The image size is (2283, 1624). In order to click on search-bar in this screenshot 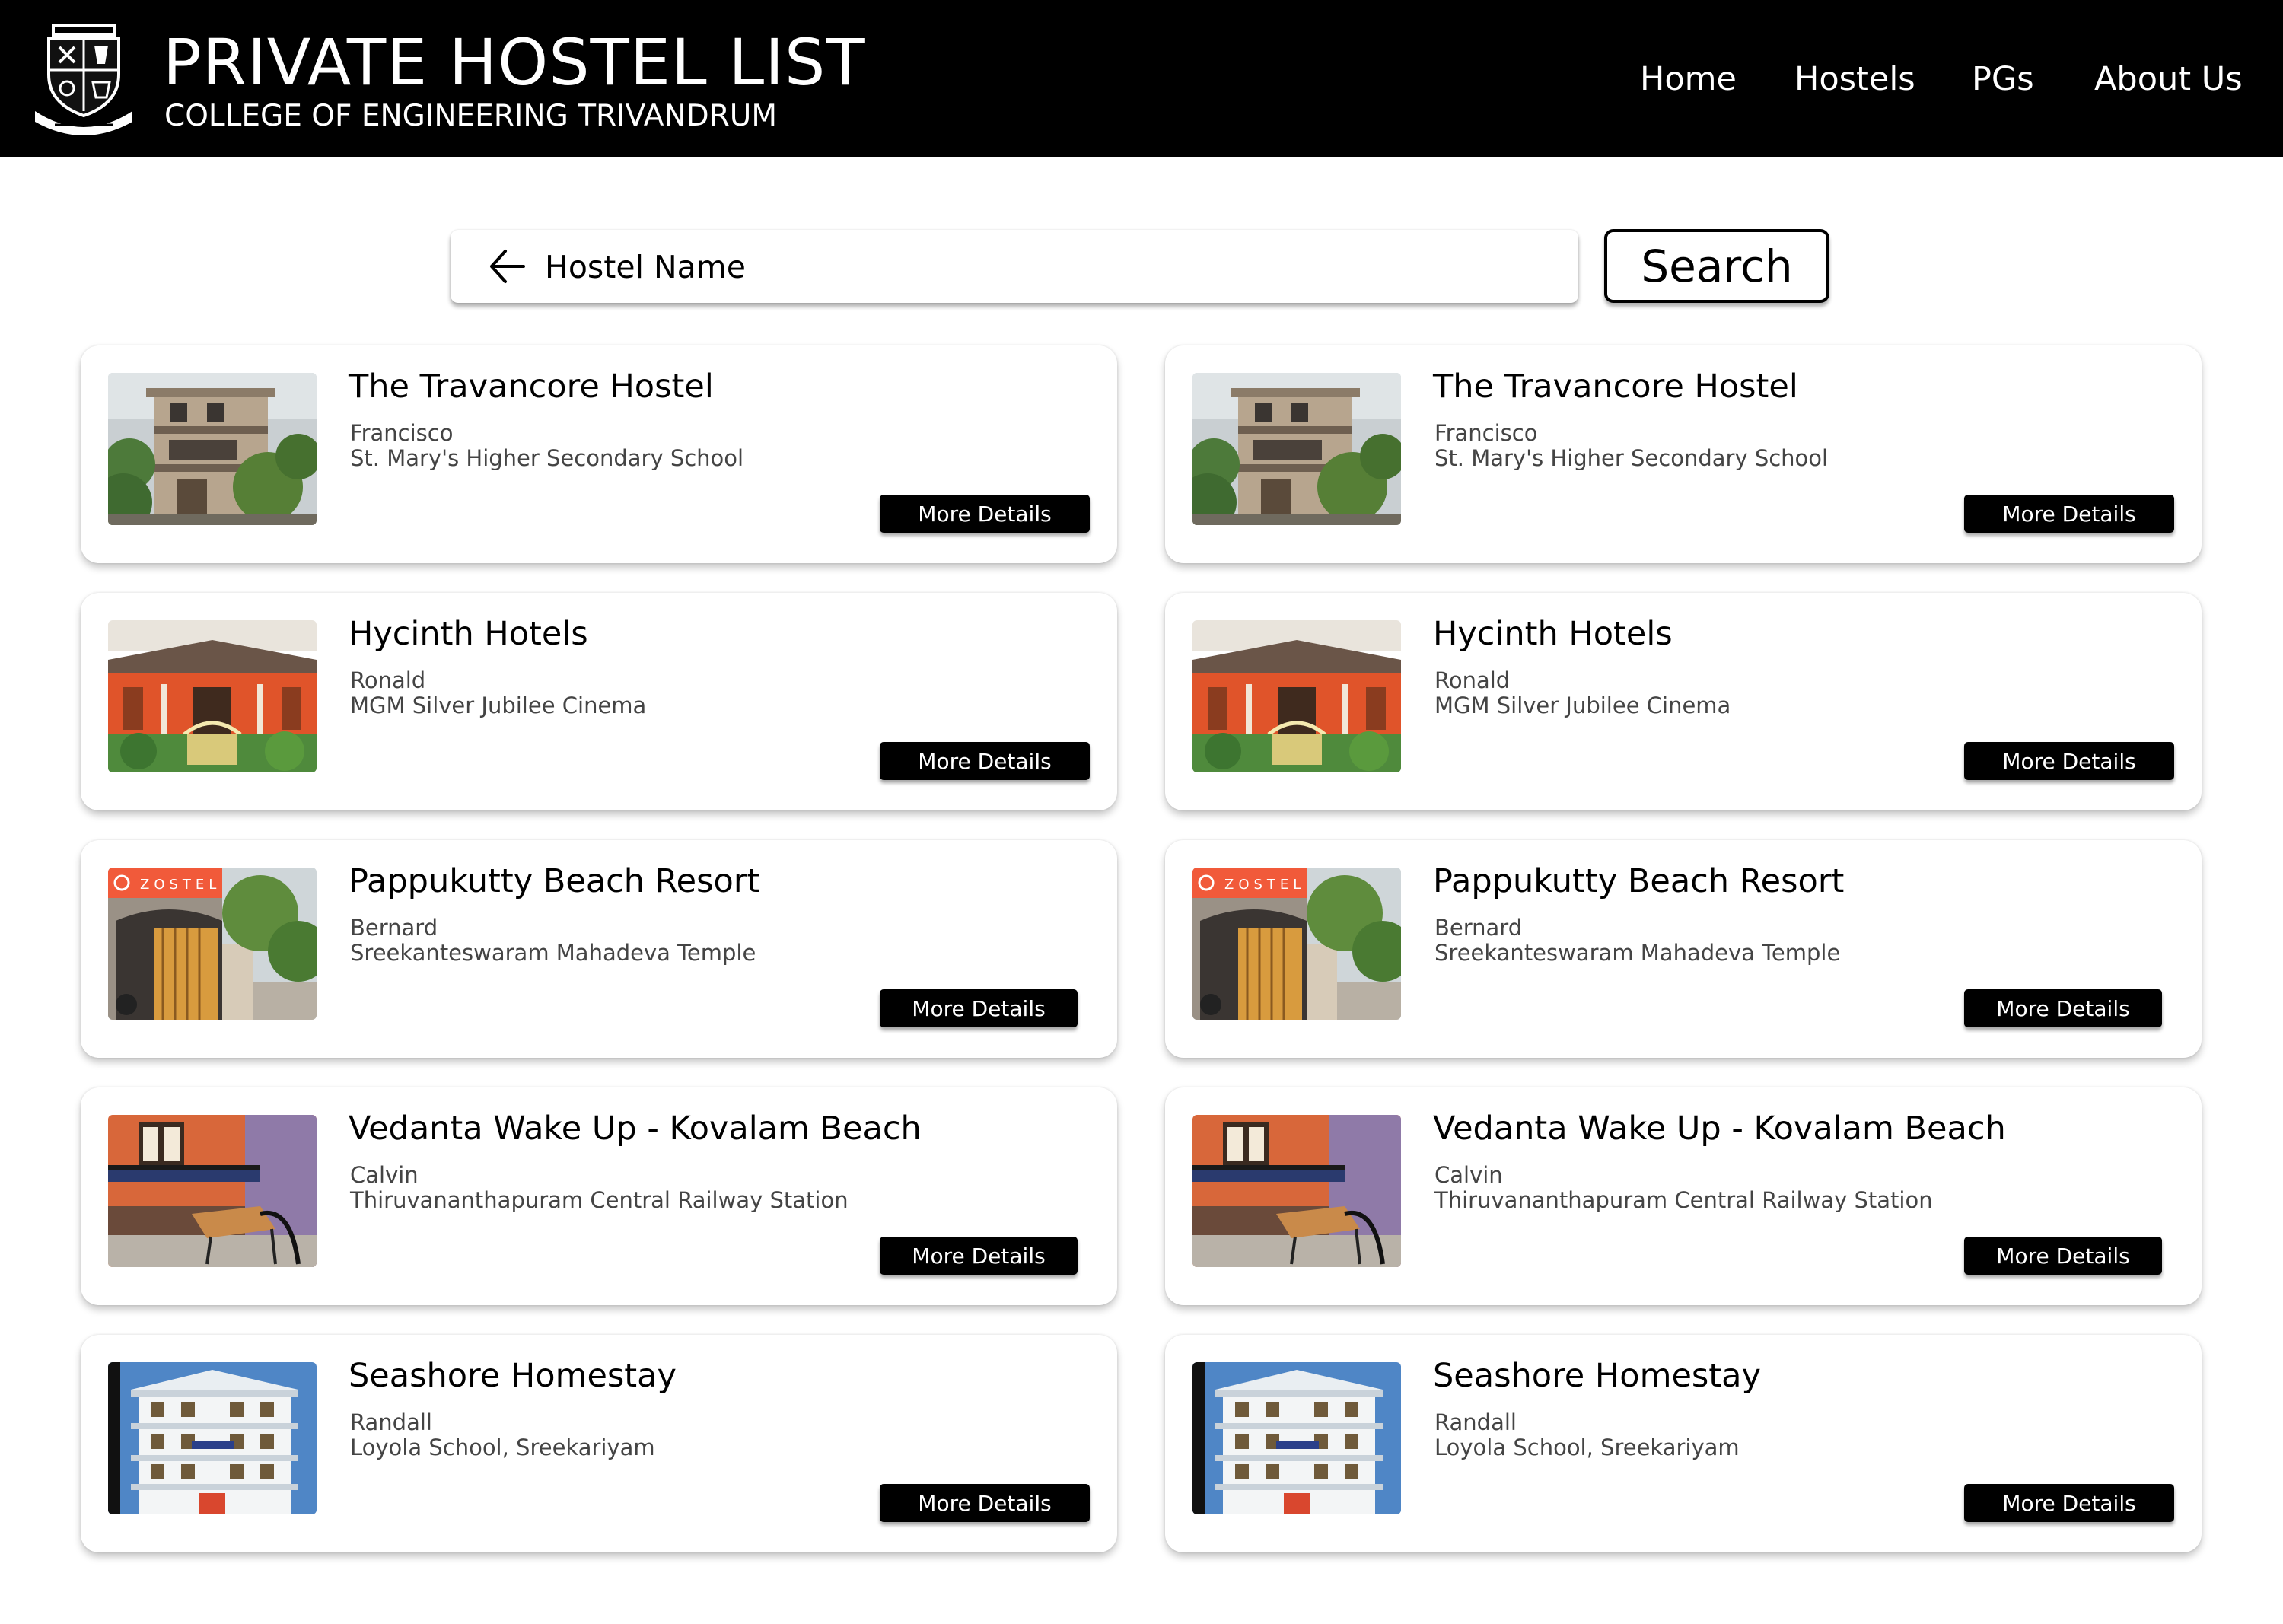, I will do `click(1014, 266)`.